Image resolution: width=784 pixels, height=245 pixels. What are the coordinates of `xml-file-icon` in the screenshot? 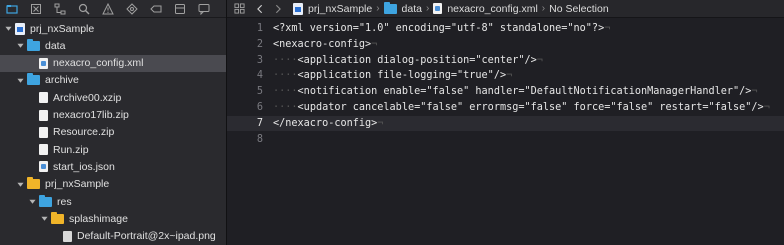 It's located at (438, 8).